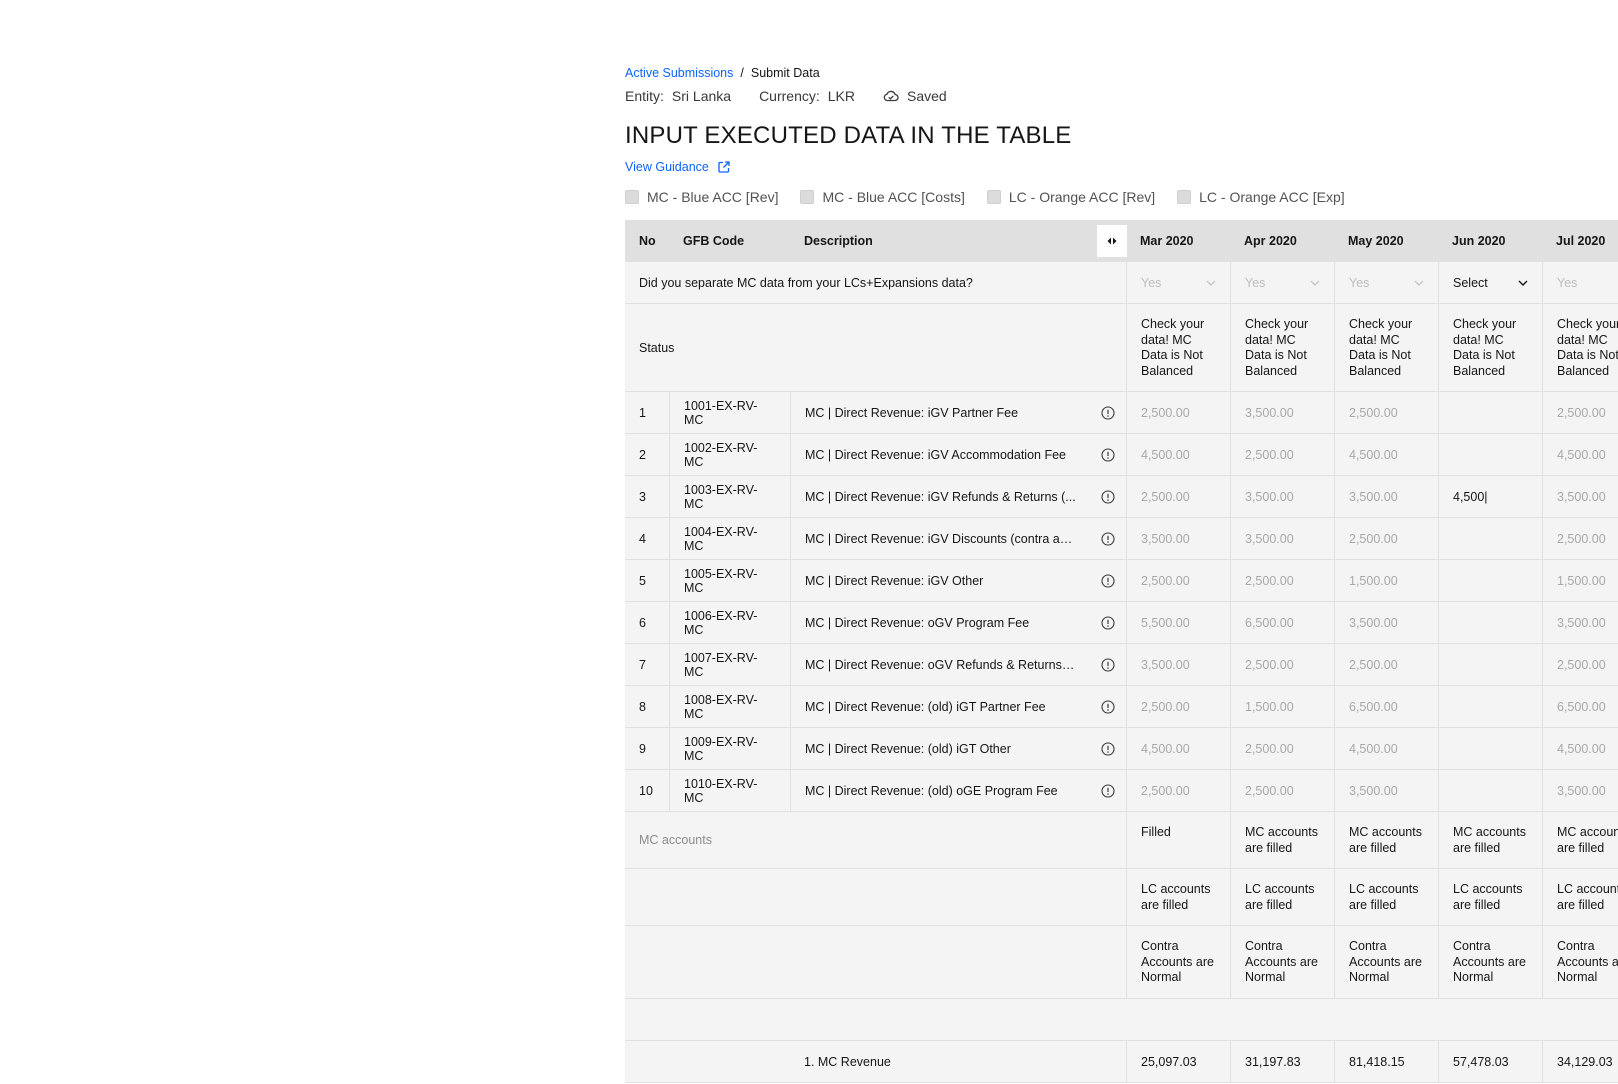 The width and height of the screenshot is (1618, 1084). Describe the element at coordinates (1386, 241) in the screenshot. I see `header-month: May 2020` at that location.